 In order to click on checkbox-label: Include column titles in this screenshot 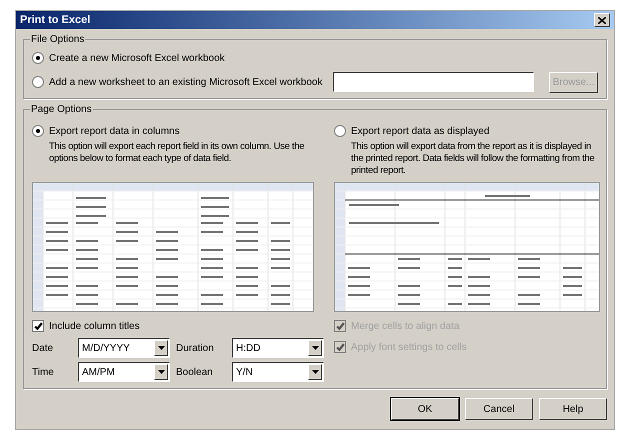, I will do `click(94, 326)`.